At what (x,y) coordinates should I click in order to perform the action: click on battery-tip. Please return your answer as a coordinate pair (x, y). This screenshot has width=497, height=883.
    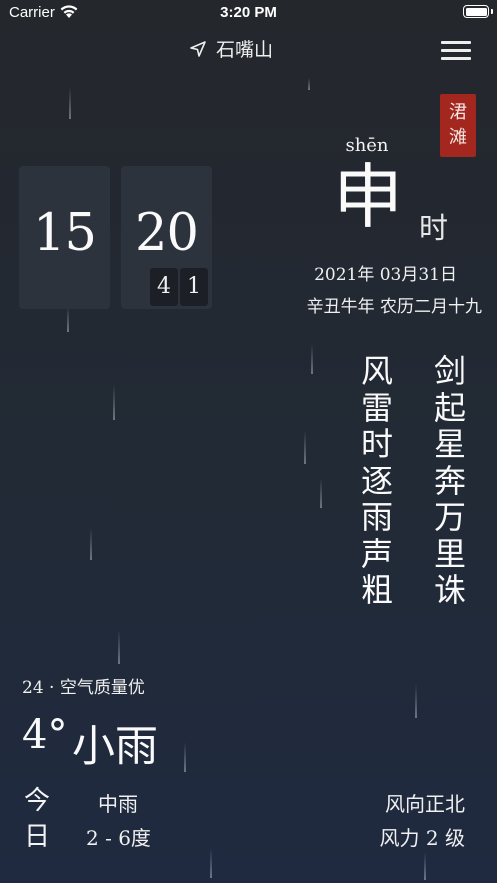
    Looking at the image, I should click on (492, 11).